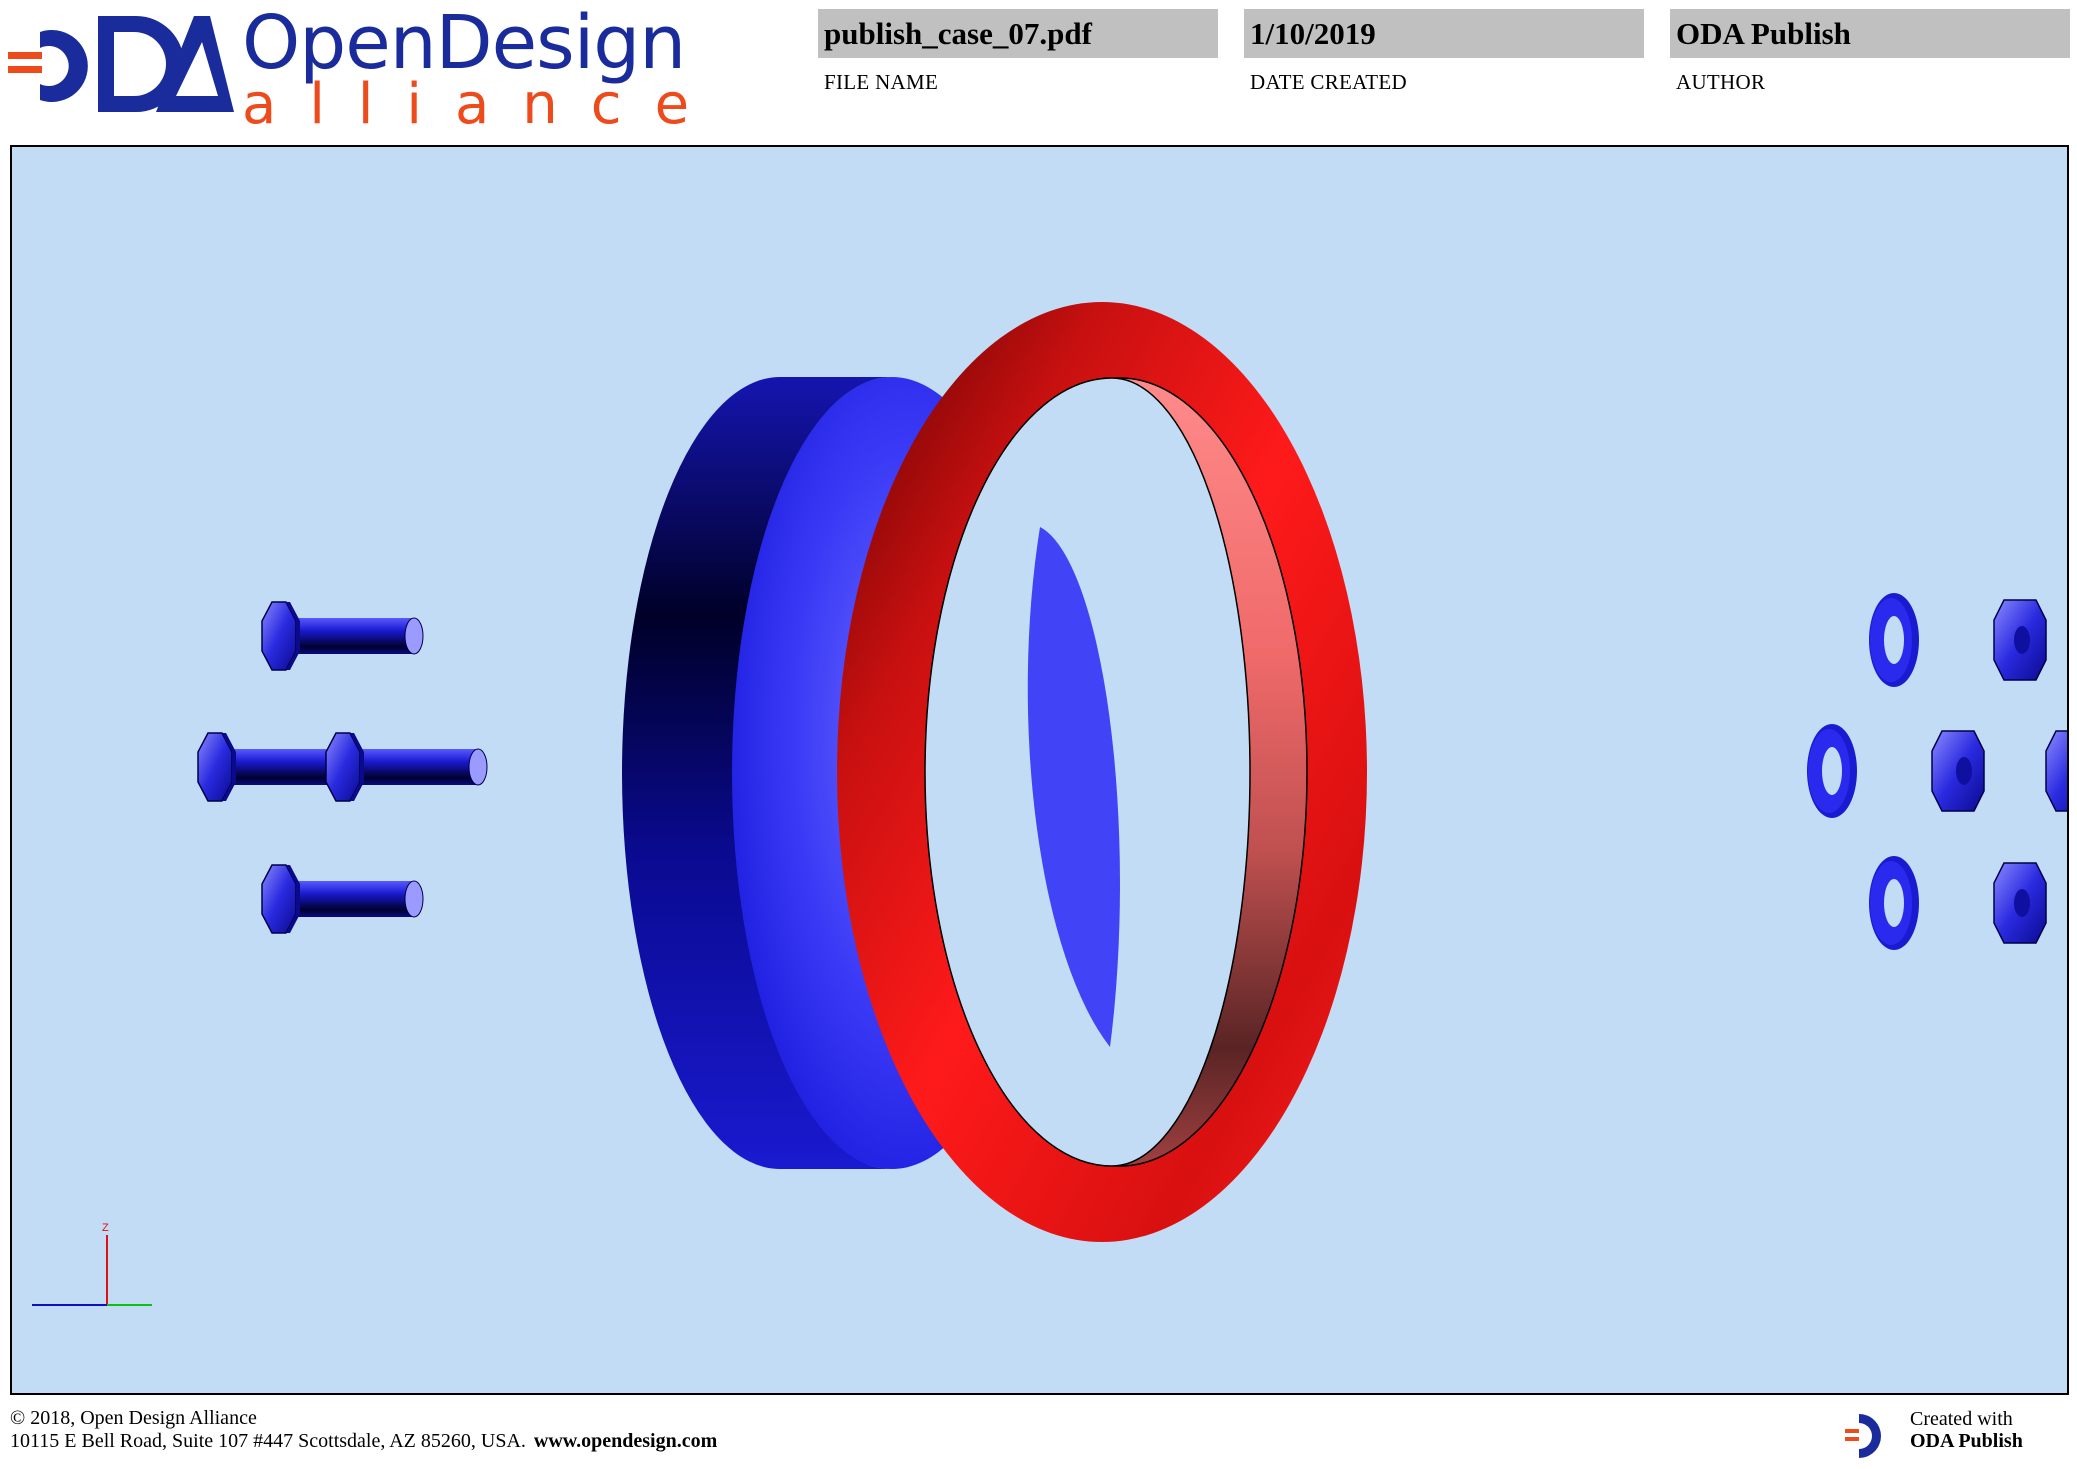 This screenshot has height=1469, width=2077. Describe the element at coordinates (1444, 33) in the screenshot. I see `date-created-value: 1/10/2019` at that location.